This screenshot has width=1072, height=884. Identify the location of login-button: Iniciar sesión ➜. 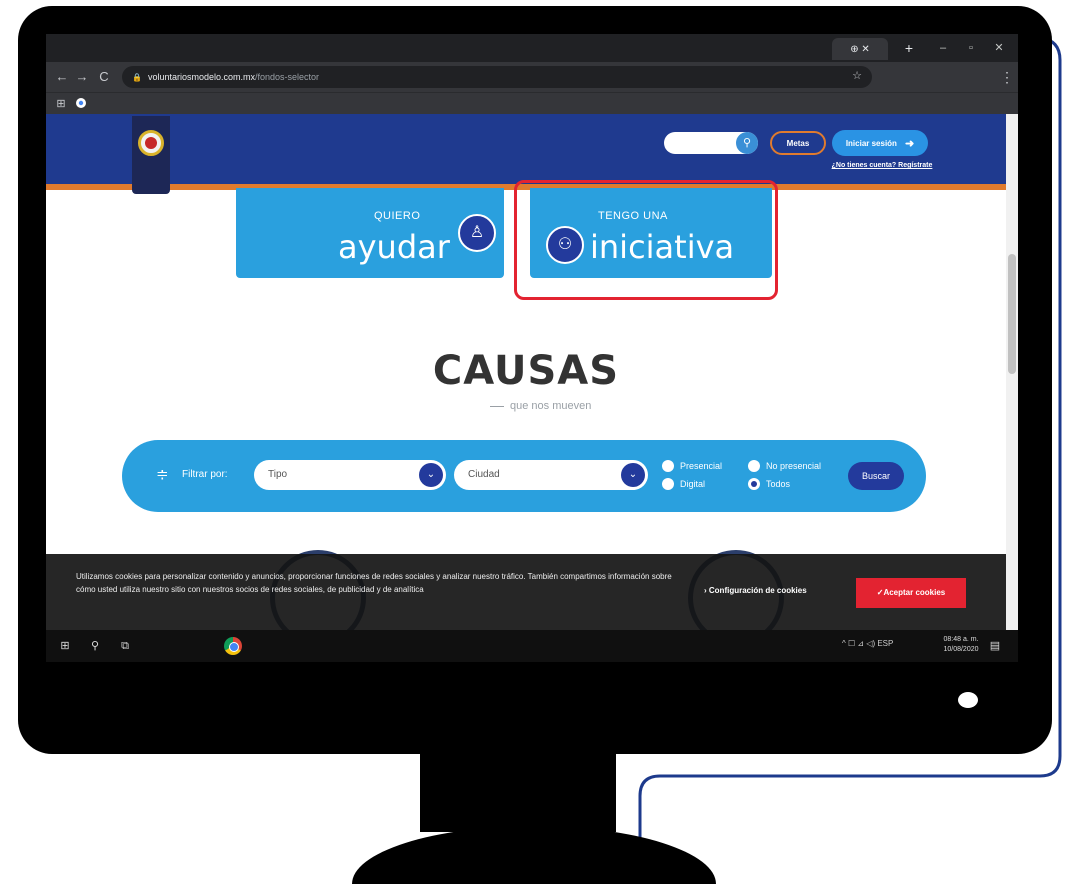
(880, 143).